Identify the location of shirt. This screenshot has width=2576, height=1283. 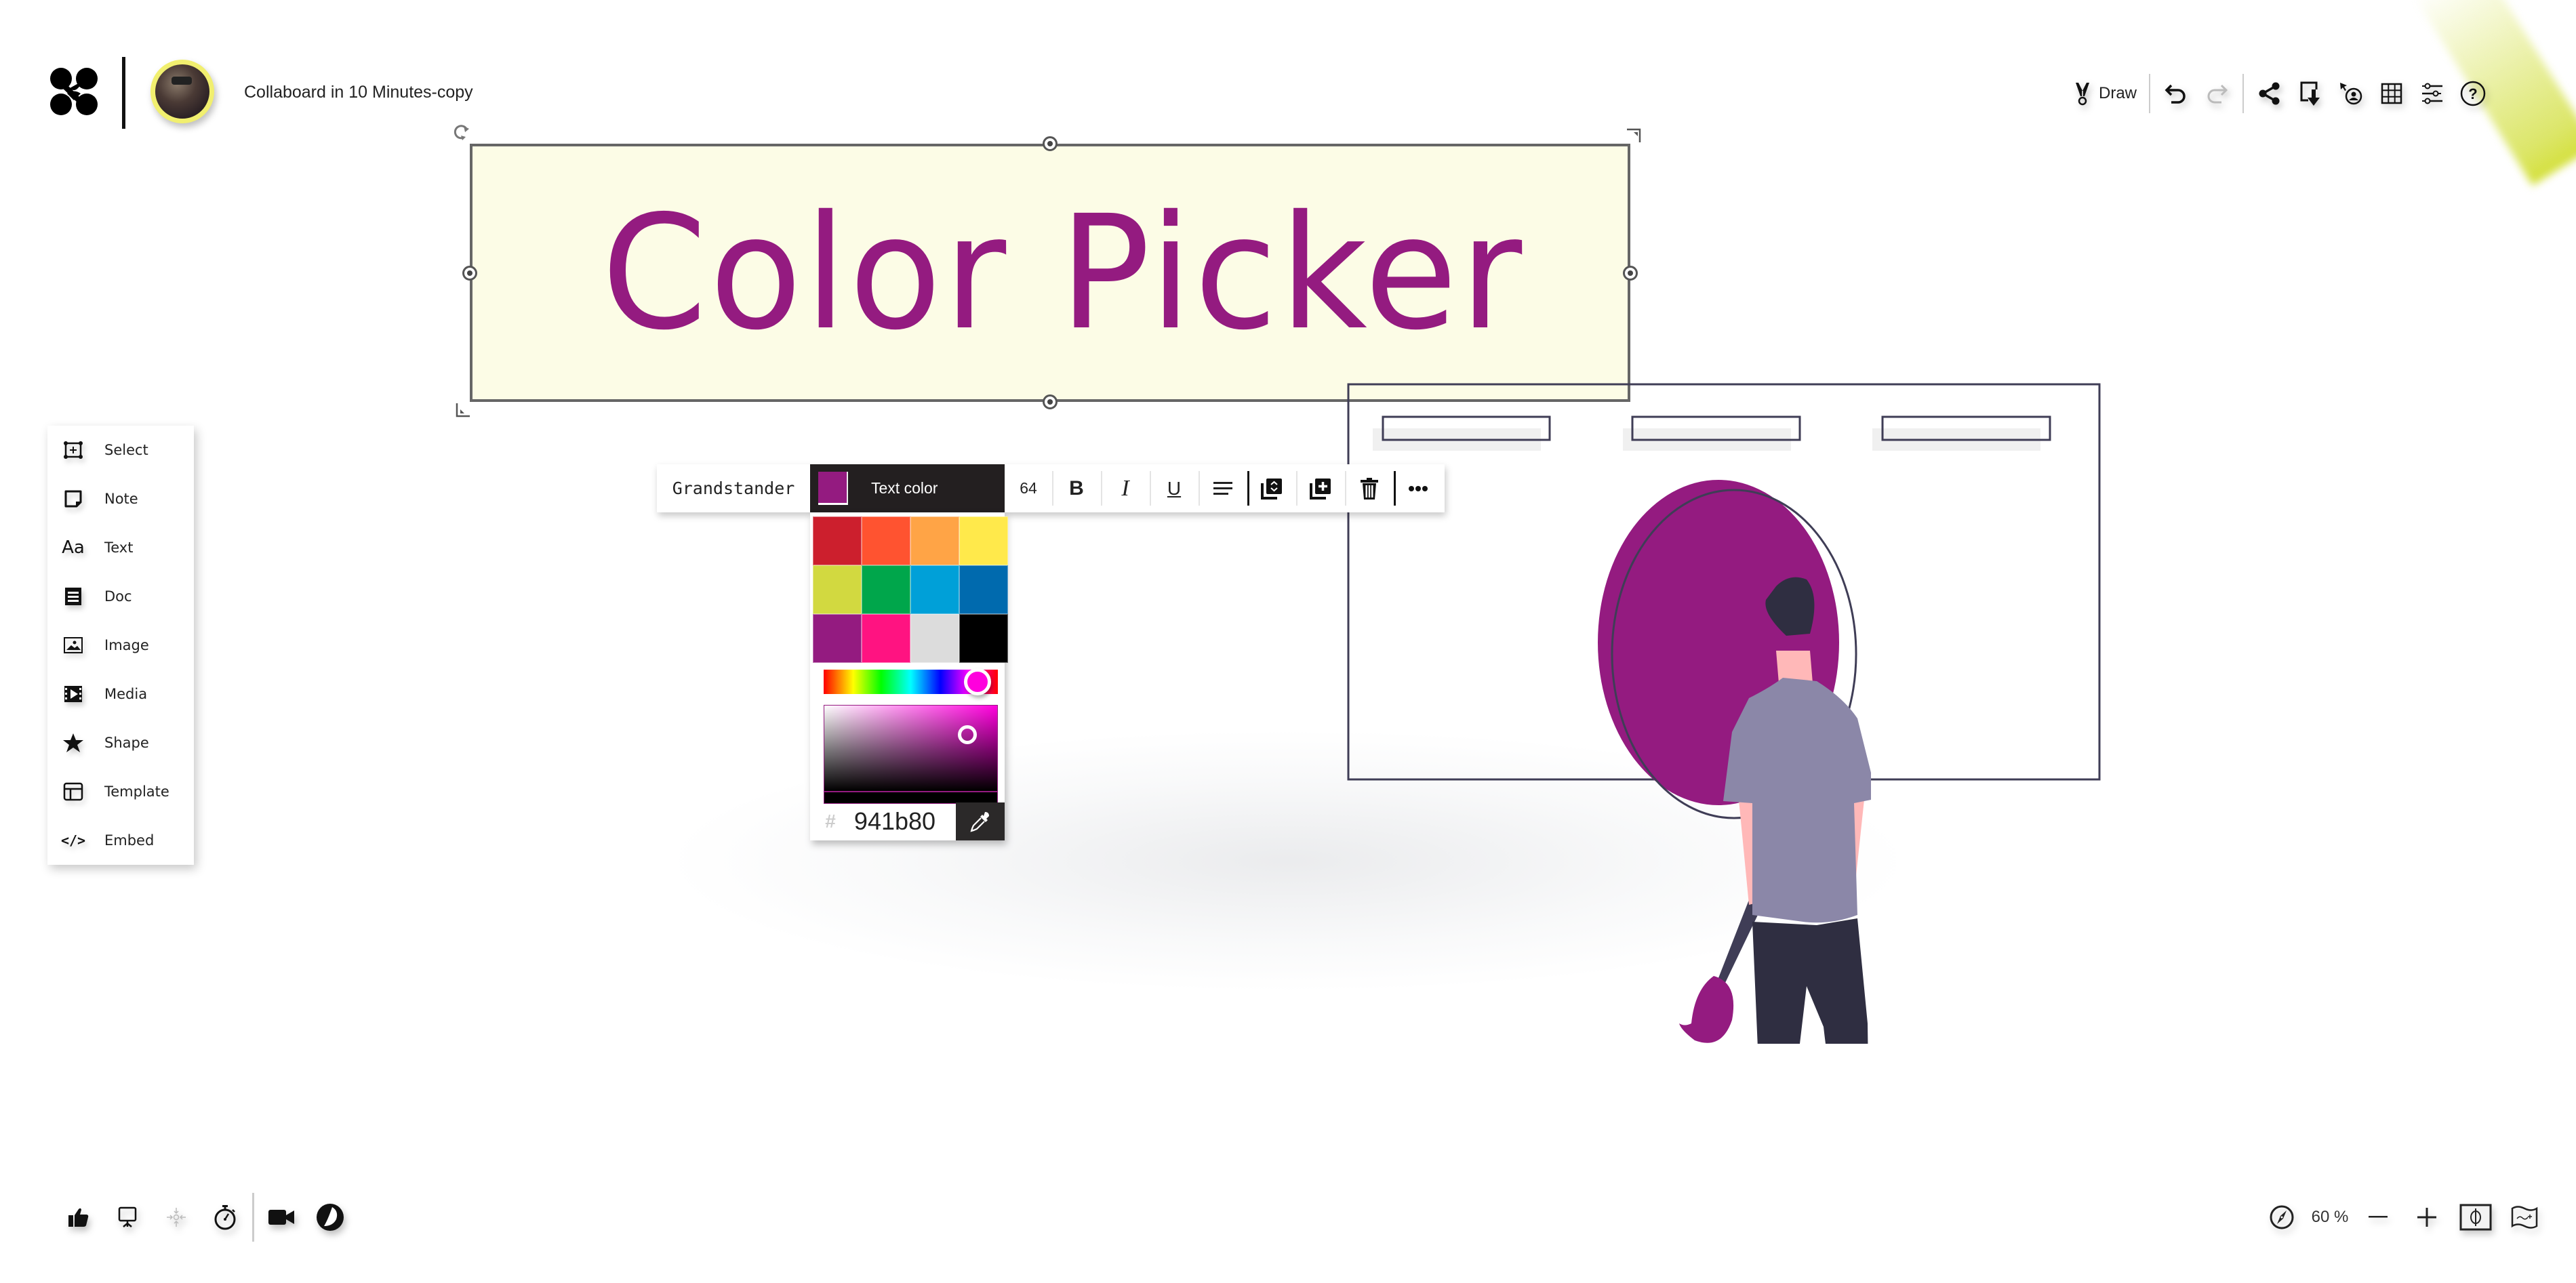
(1797, 800).